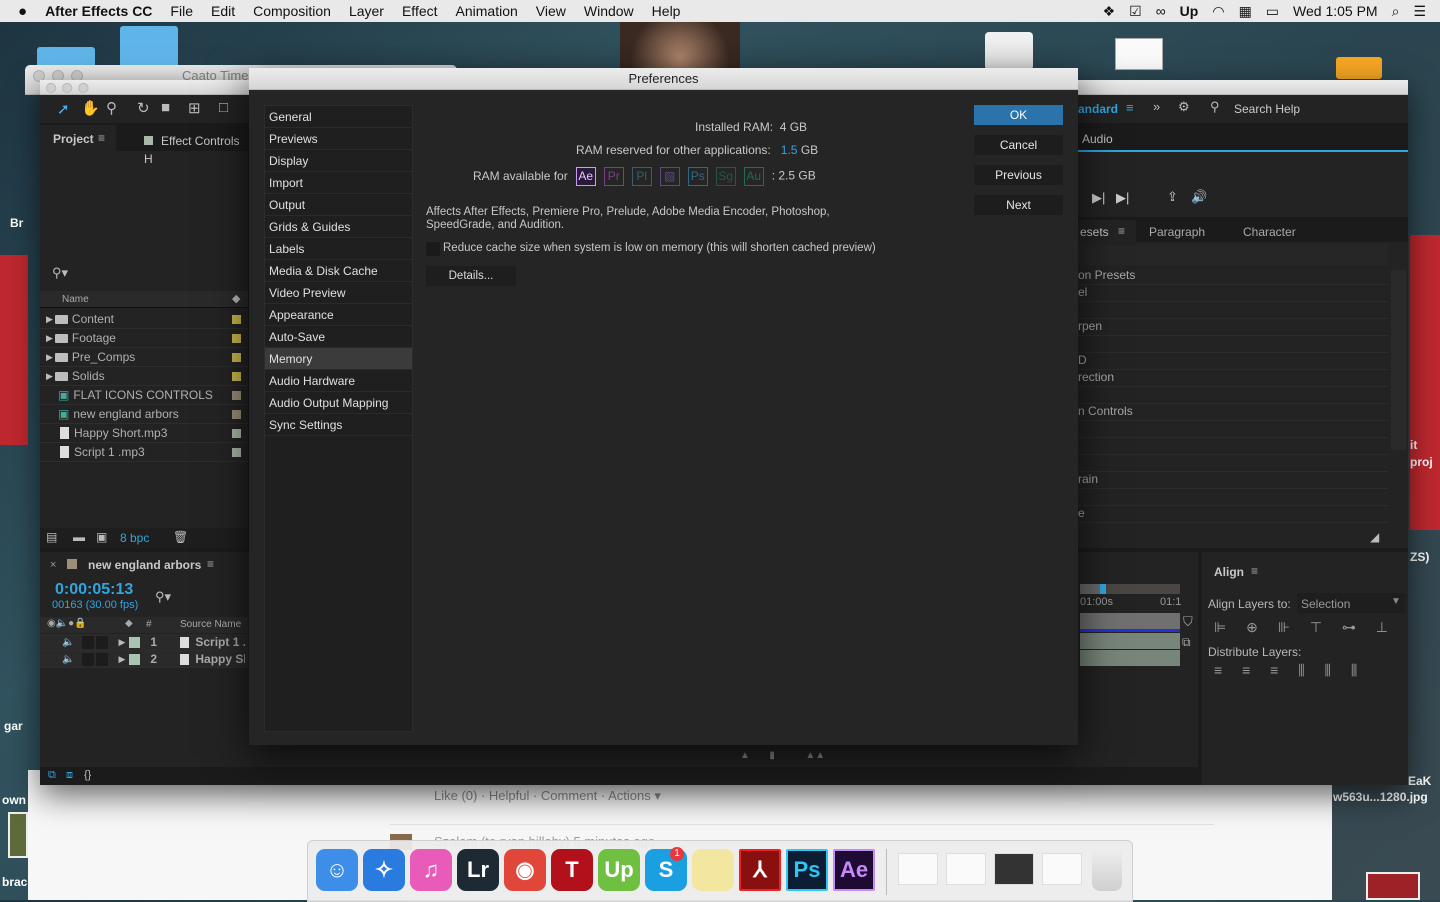 The height and width of the screenshot is (902, 1440). What do you see at coordinates (1189, 11) in the screenshot?
I see `upwork-icon: Up` at bounding box center [1189, 11].